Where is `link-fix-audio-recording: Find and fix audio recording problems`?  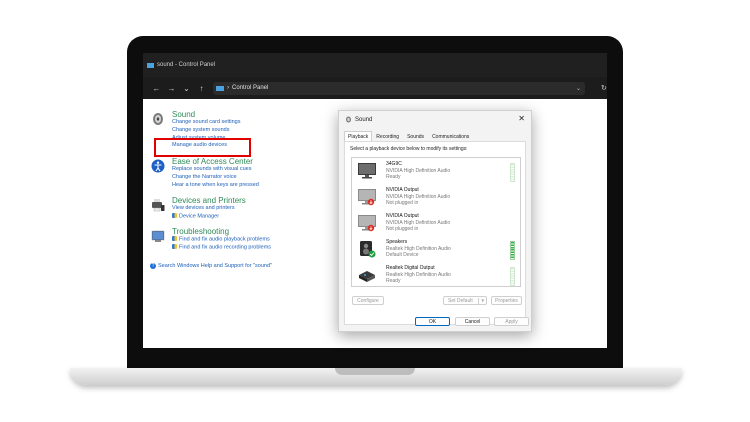
link-fix-audio-recording: Find and fix audio recording problems is located at coordinates (252, 248).